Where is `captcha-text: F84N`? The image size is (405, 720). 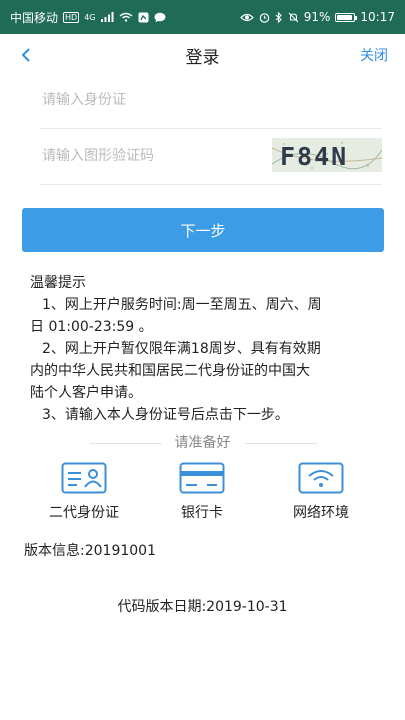
captcha-text: F84N is located at coordinates (314, 156).